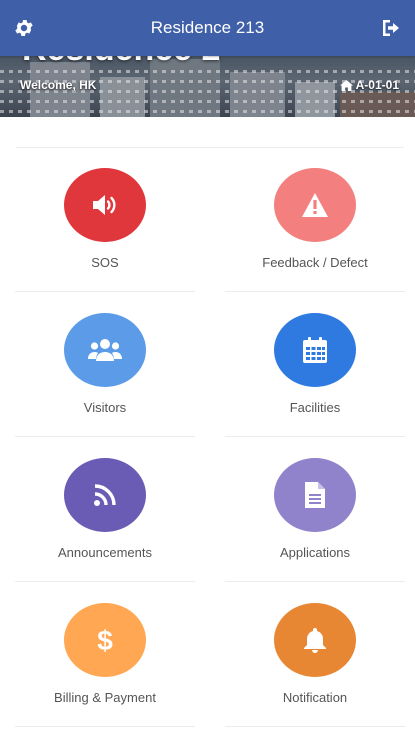 The width and height of the screenshot is (415, 746). Describe the element at coordinates (315, 262) in the screenshot. I see `menu-label: Feedback / Defect` at that location.